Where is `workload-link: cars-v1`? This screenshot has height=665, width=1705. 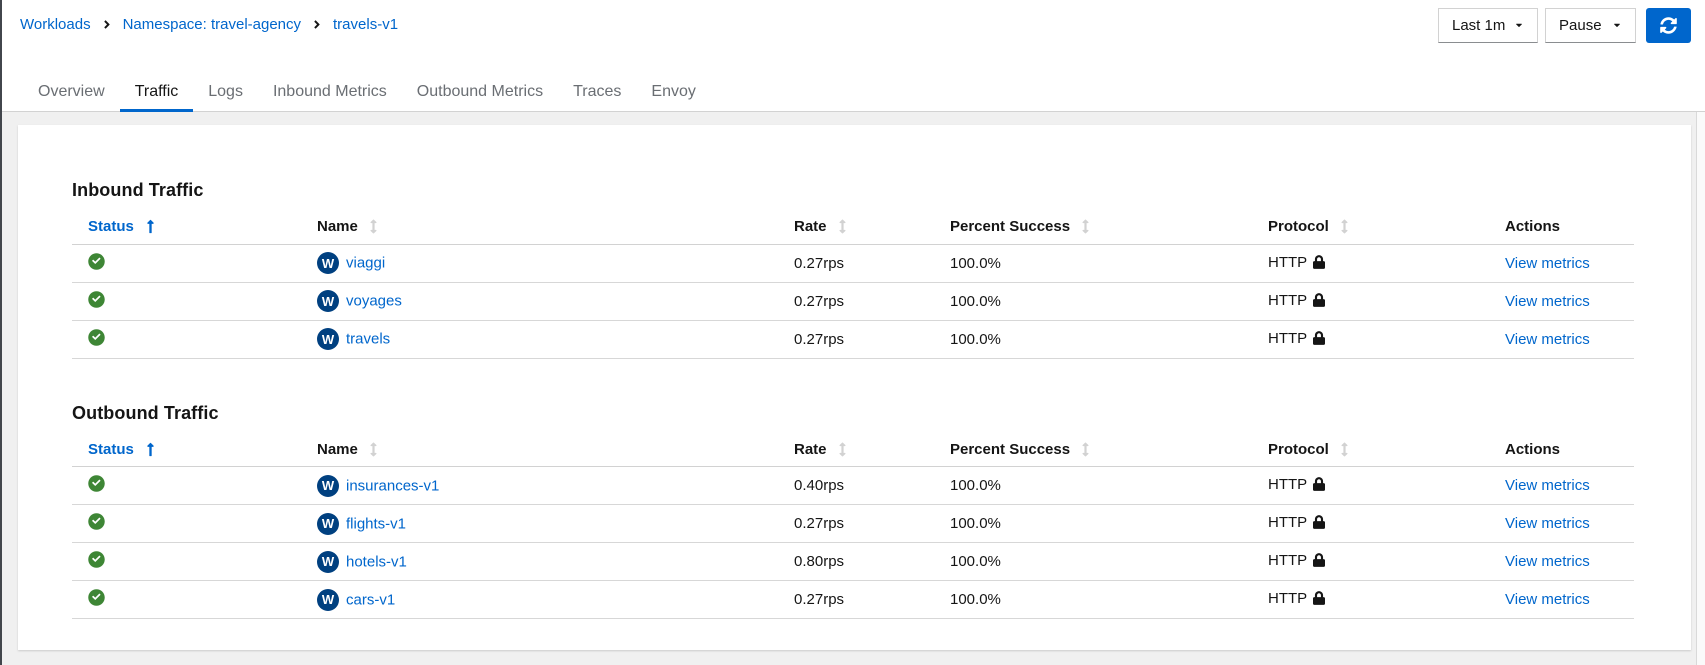 workload-link: cars-v1 is located at coordinates (370, 599).